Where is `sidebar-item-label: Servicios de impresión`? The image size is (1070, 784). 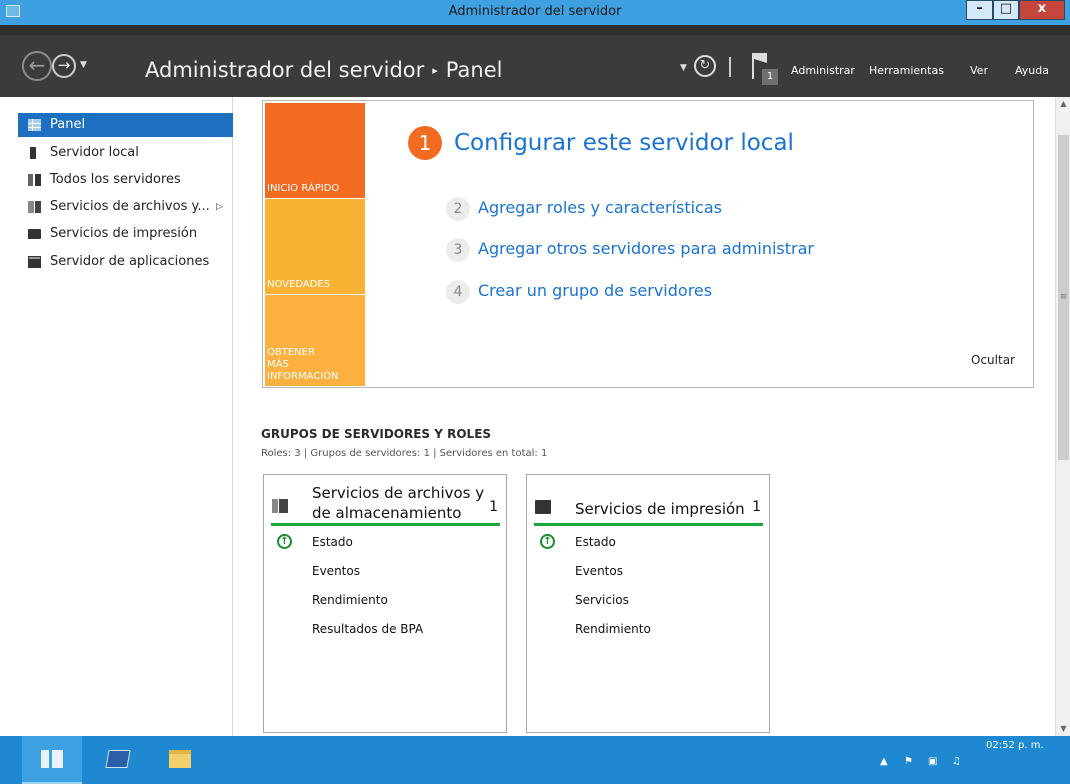
sidebar-item-label: Servicios de impresión is located at coordinates (124, 233).